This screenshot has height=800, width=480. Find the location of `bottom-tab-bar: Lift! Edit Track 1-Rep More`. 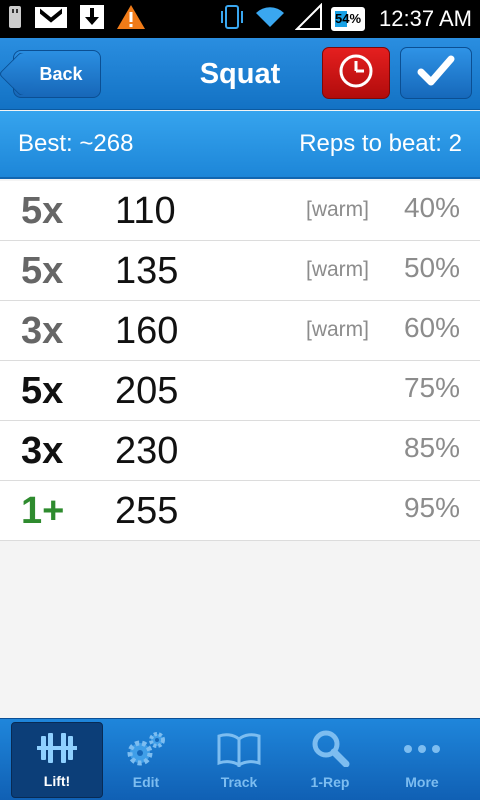

bottom-tab-bar: Lift! Edit Track 1-Rep More is located at coordinates (240, 759).